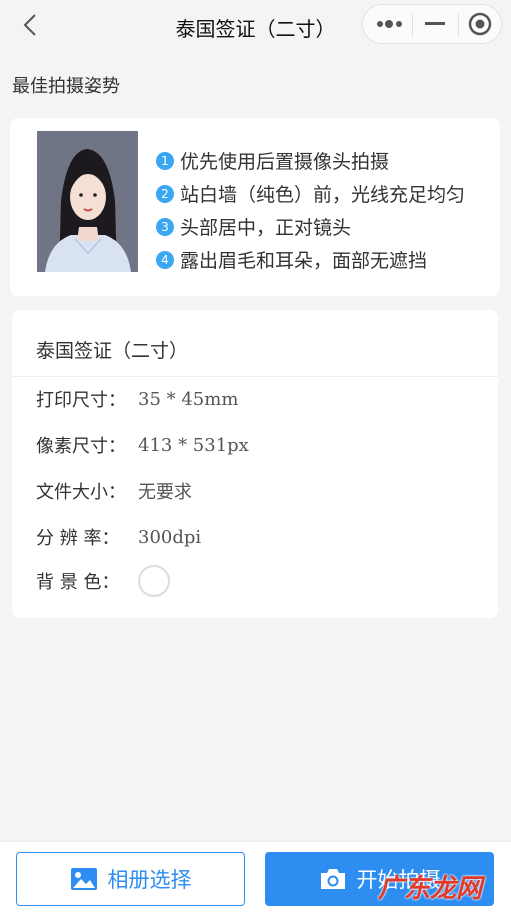 This screenshot has height=917, width=511. What do you see at coordinates (81, 400) in the screenshot?
I see `spec-key: 打印尺寸：` at bounding box center [81, 400].